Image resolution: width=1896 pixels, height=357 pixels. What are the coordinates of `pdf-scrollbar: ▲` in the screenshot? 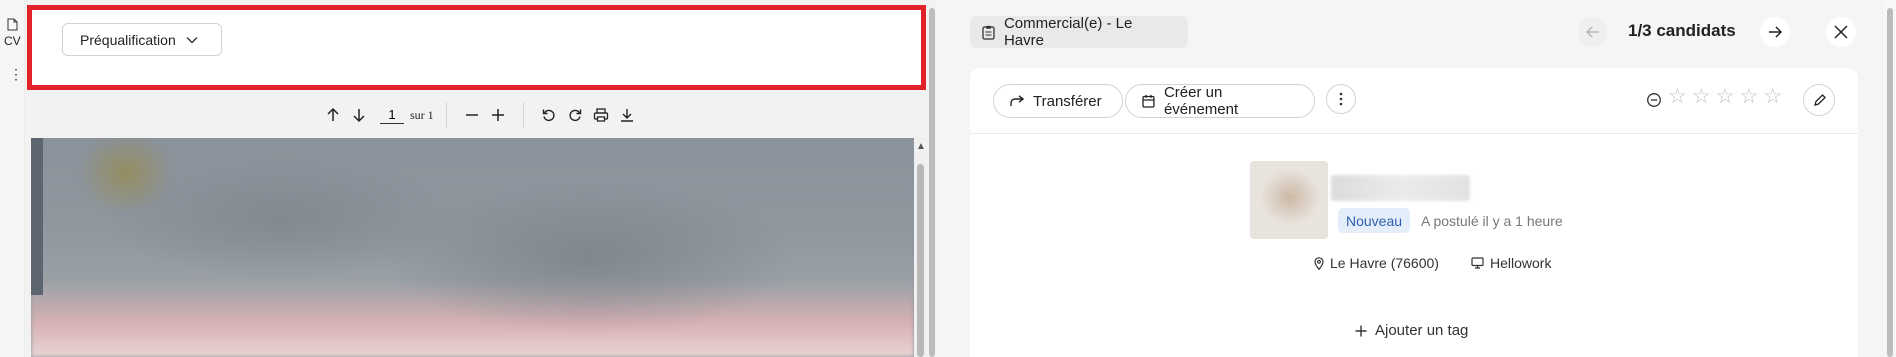 It's located at (920, 247).